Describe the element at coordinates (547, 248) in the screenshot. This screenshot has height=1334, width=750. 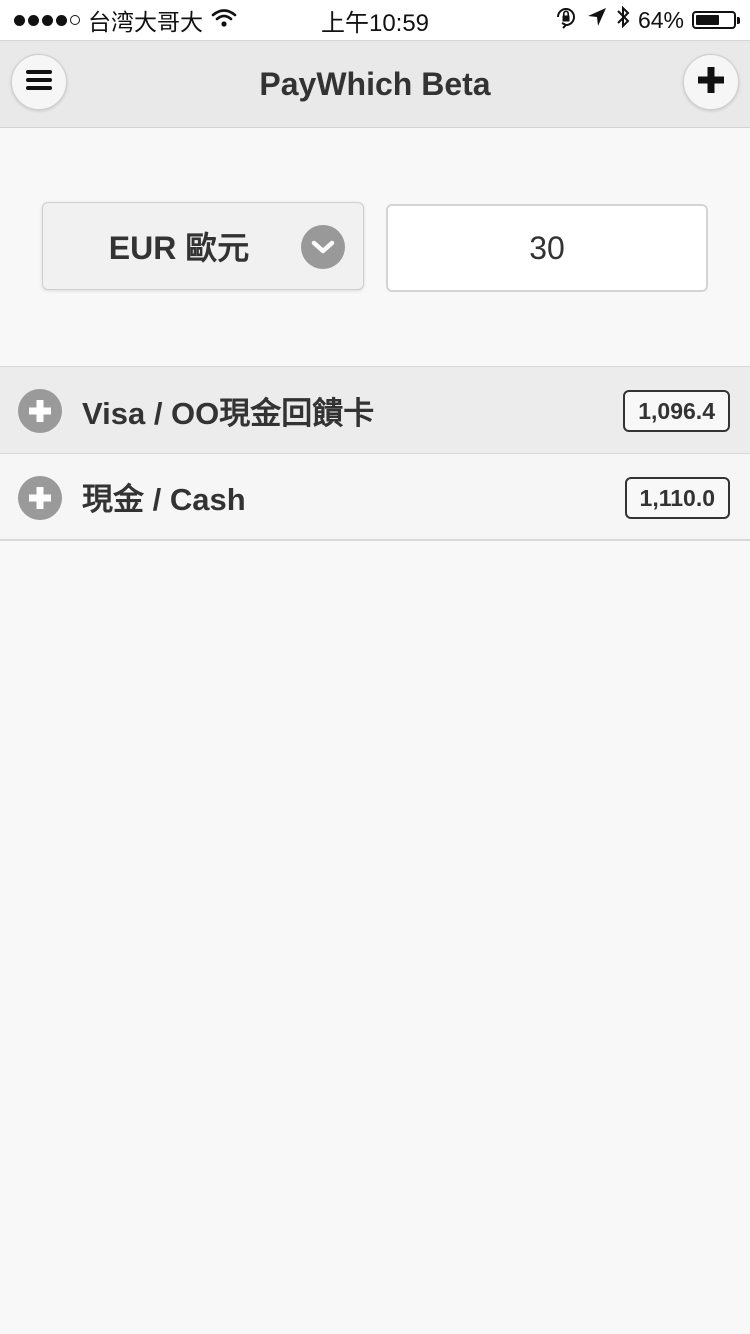
I see `amount-input` at that location.